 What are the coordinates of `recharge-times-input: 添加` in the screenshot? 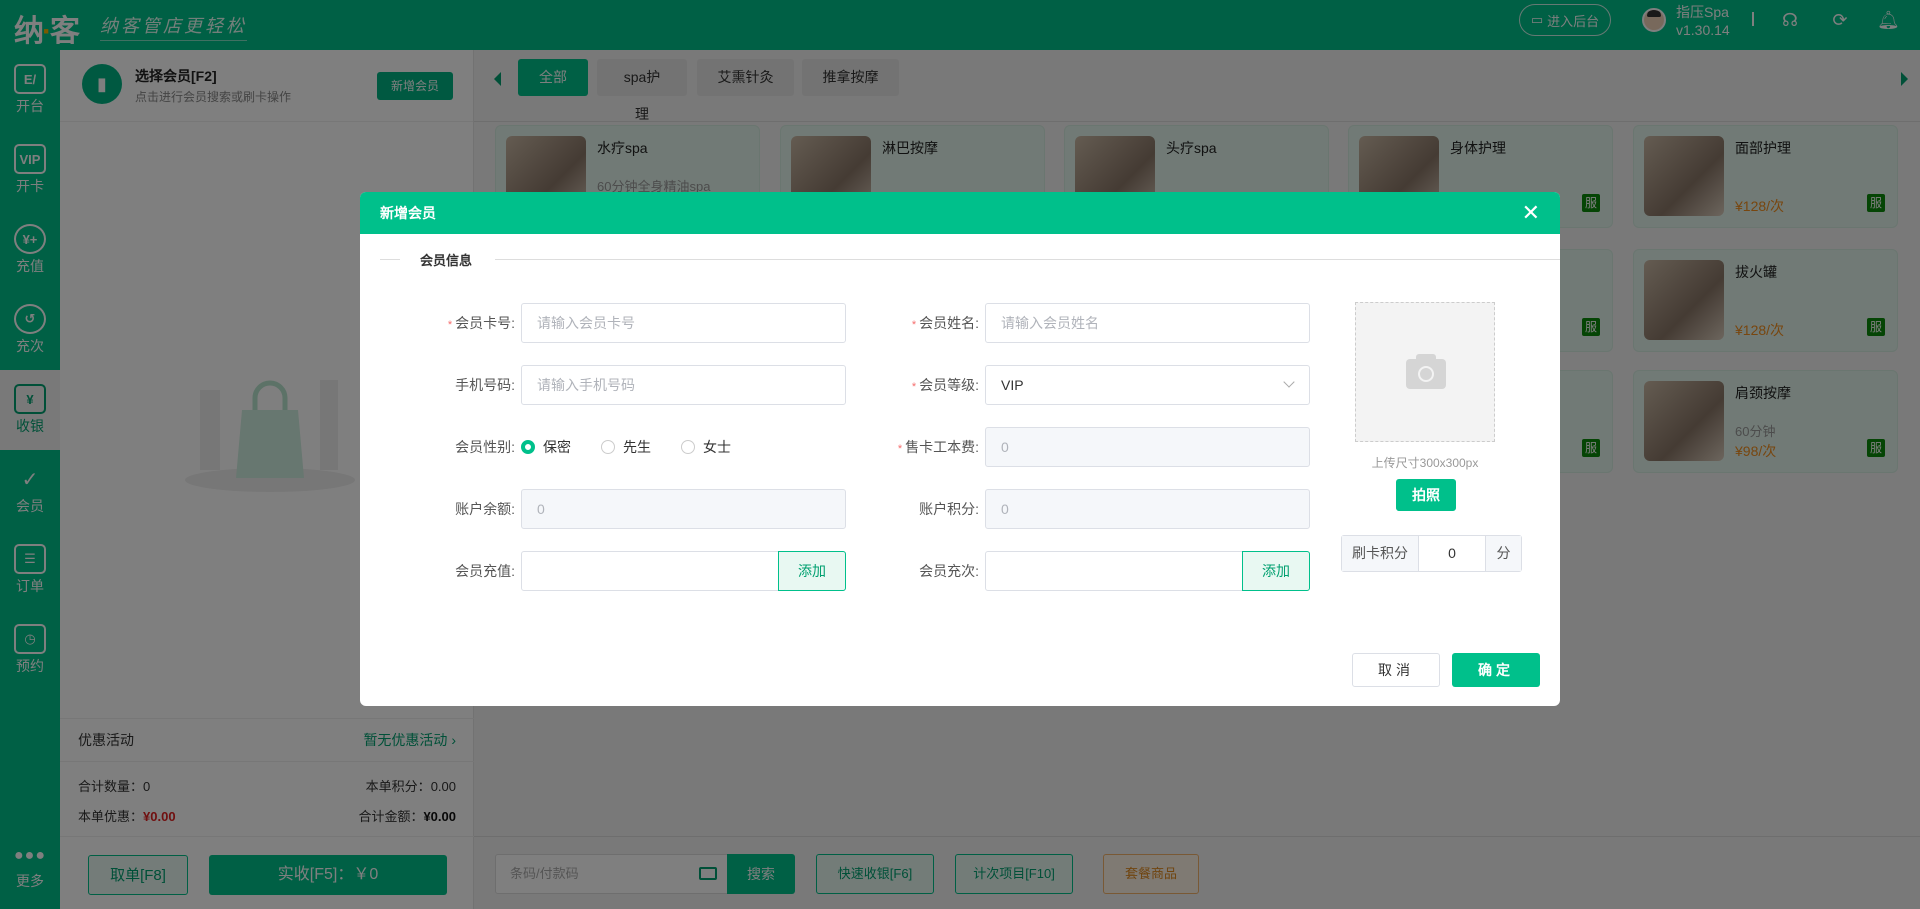 It's located at (1147, 571).